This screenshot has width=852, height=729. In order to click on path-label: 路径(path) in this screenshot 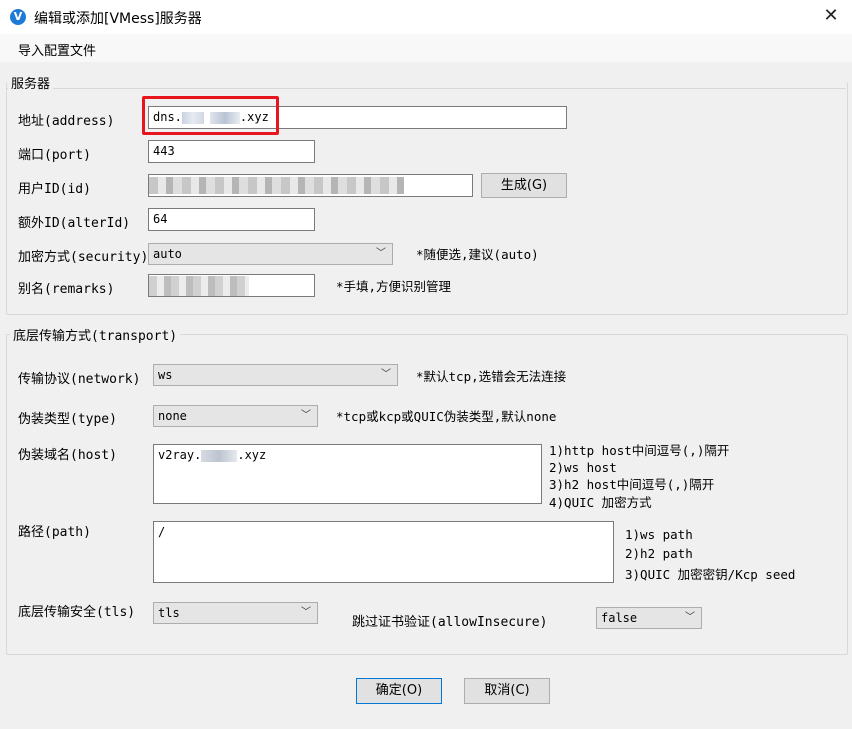, I will do `click(54, 532)`.